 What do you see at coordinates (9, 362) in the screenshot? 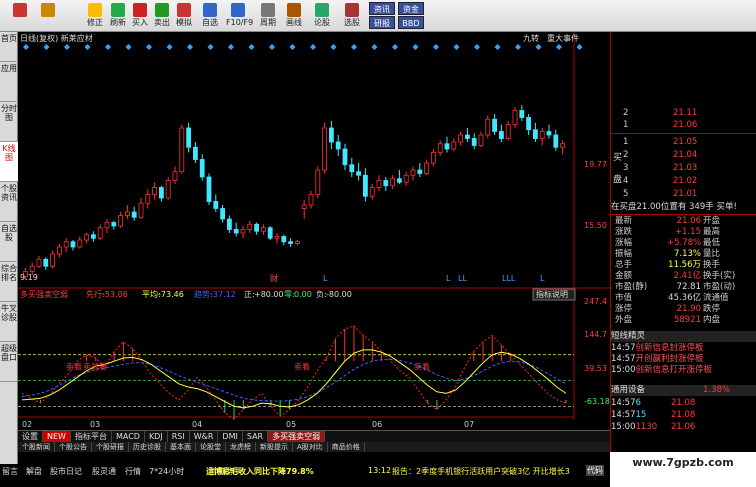
I see `vtab-8: 超级盘口` at bounding box center [9, 362].